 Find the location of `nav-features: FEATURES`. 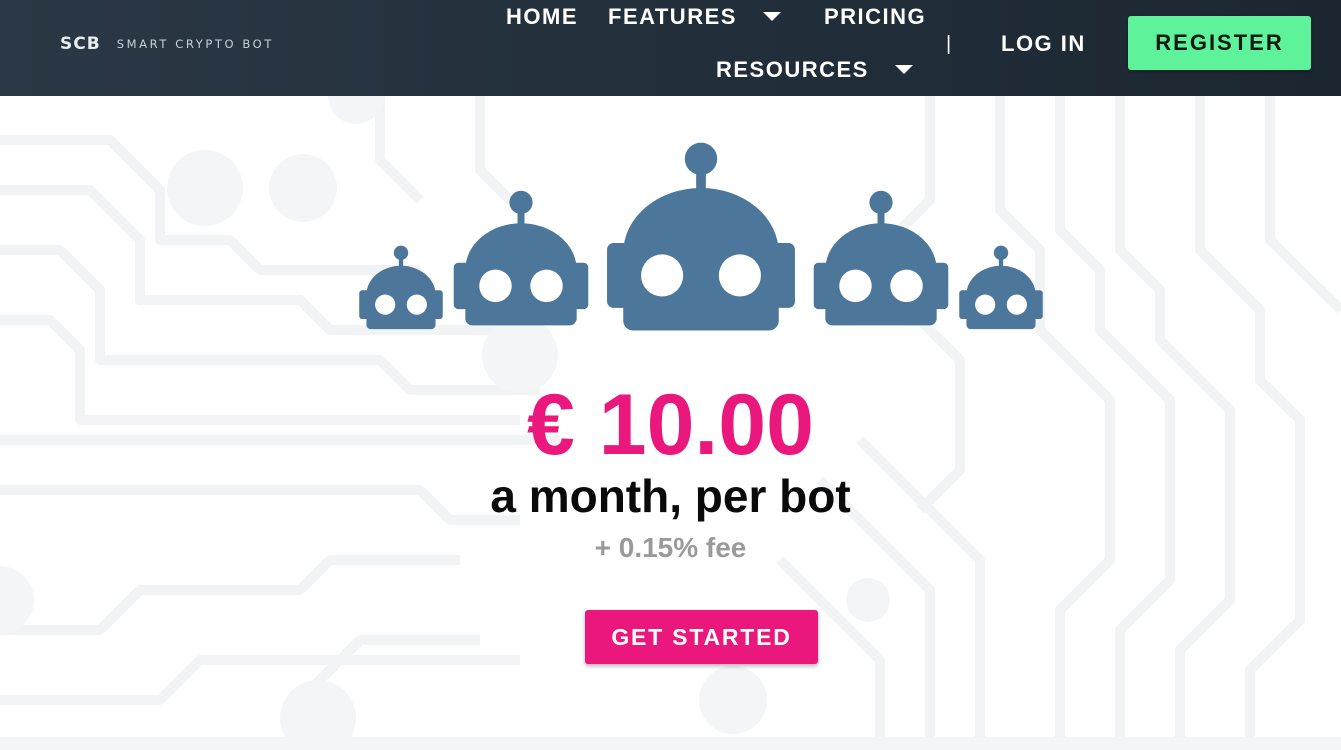

nav-features: FEATURES is located at coordinates (694, 17).